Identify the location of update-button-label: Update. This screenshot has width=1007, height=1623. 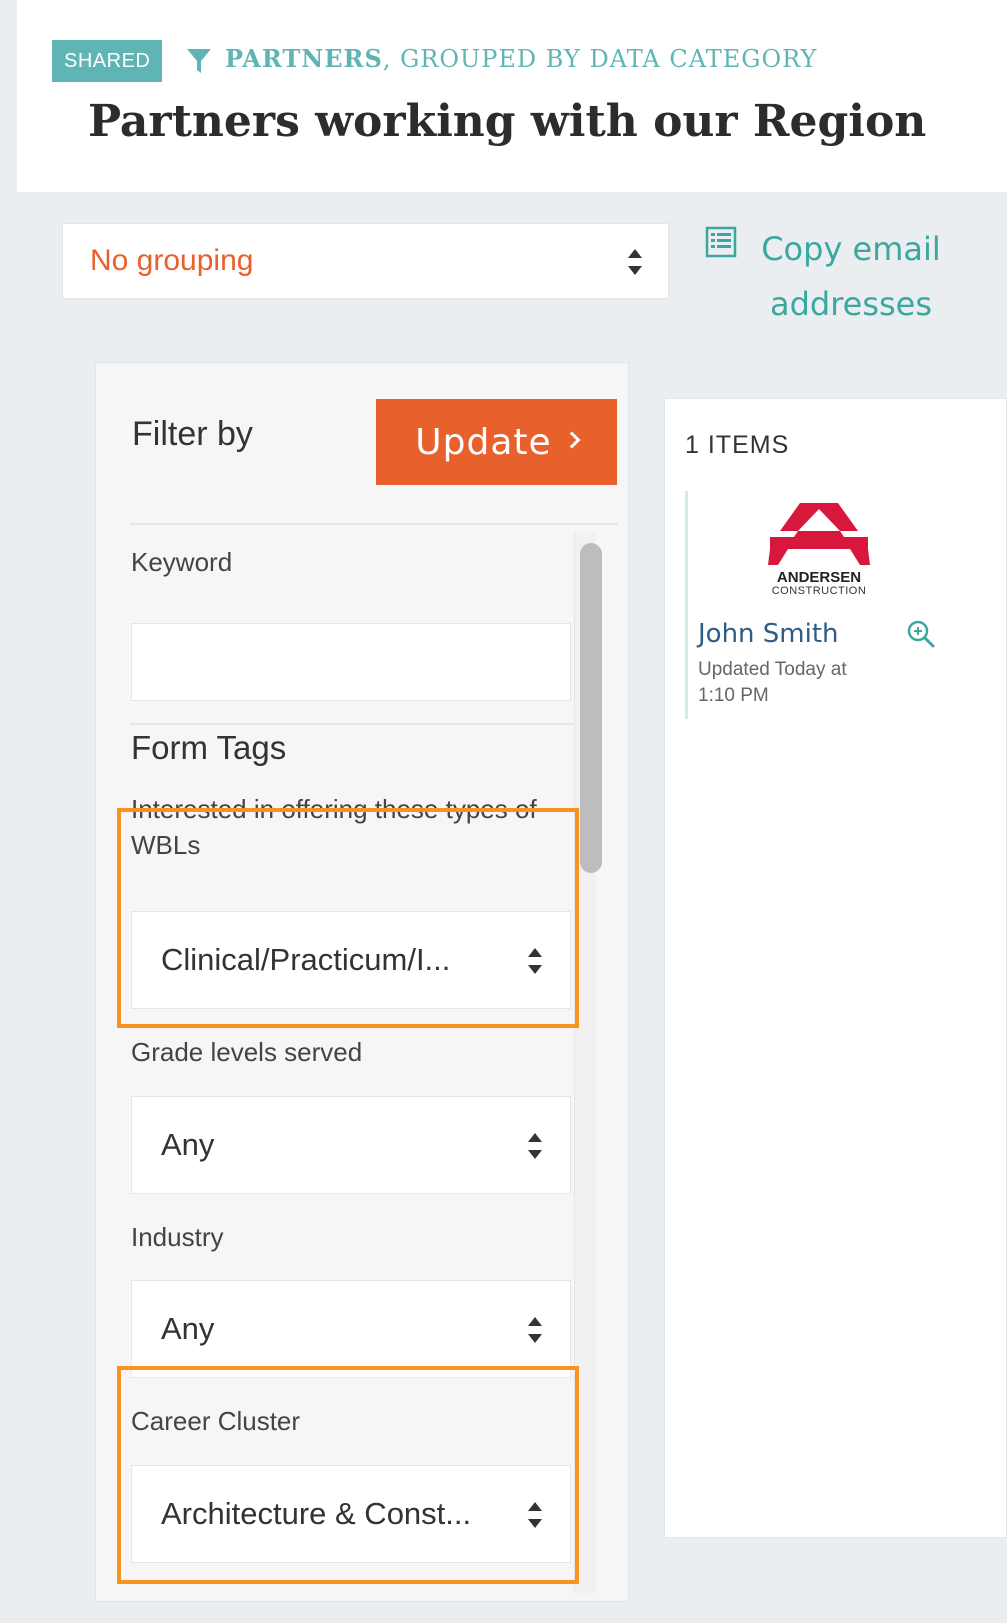
(483, 442).